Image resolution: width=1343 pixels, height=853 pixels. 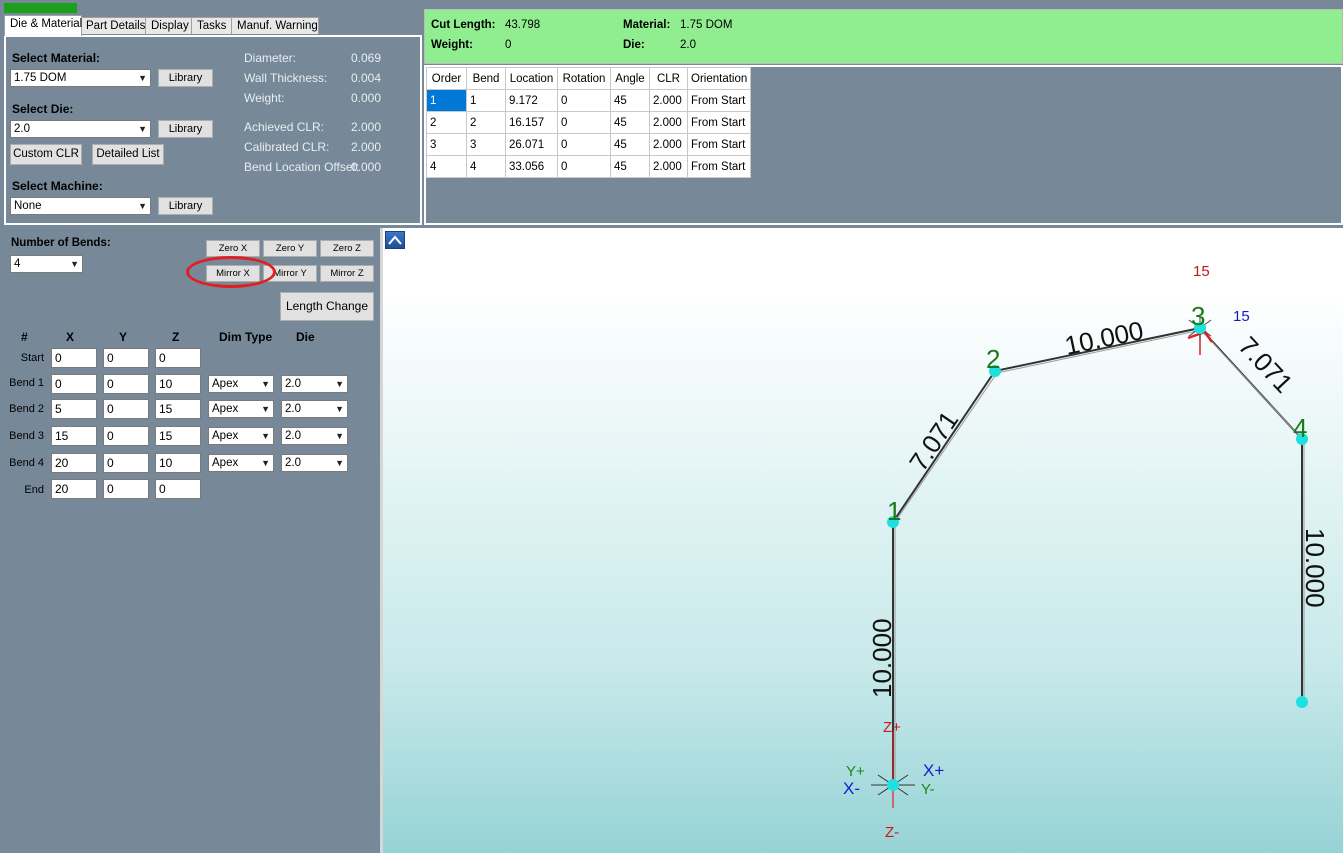 I want to click on zero-z-button: Zero Z, so click(x=347, y=248).